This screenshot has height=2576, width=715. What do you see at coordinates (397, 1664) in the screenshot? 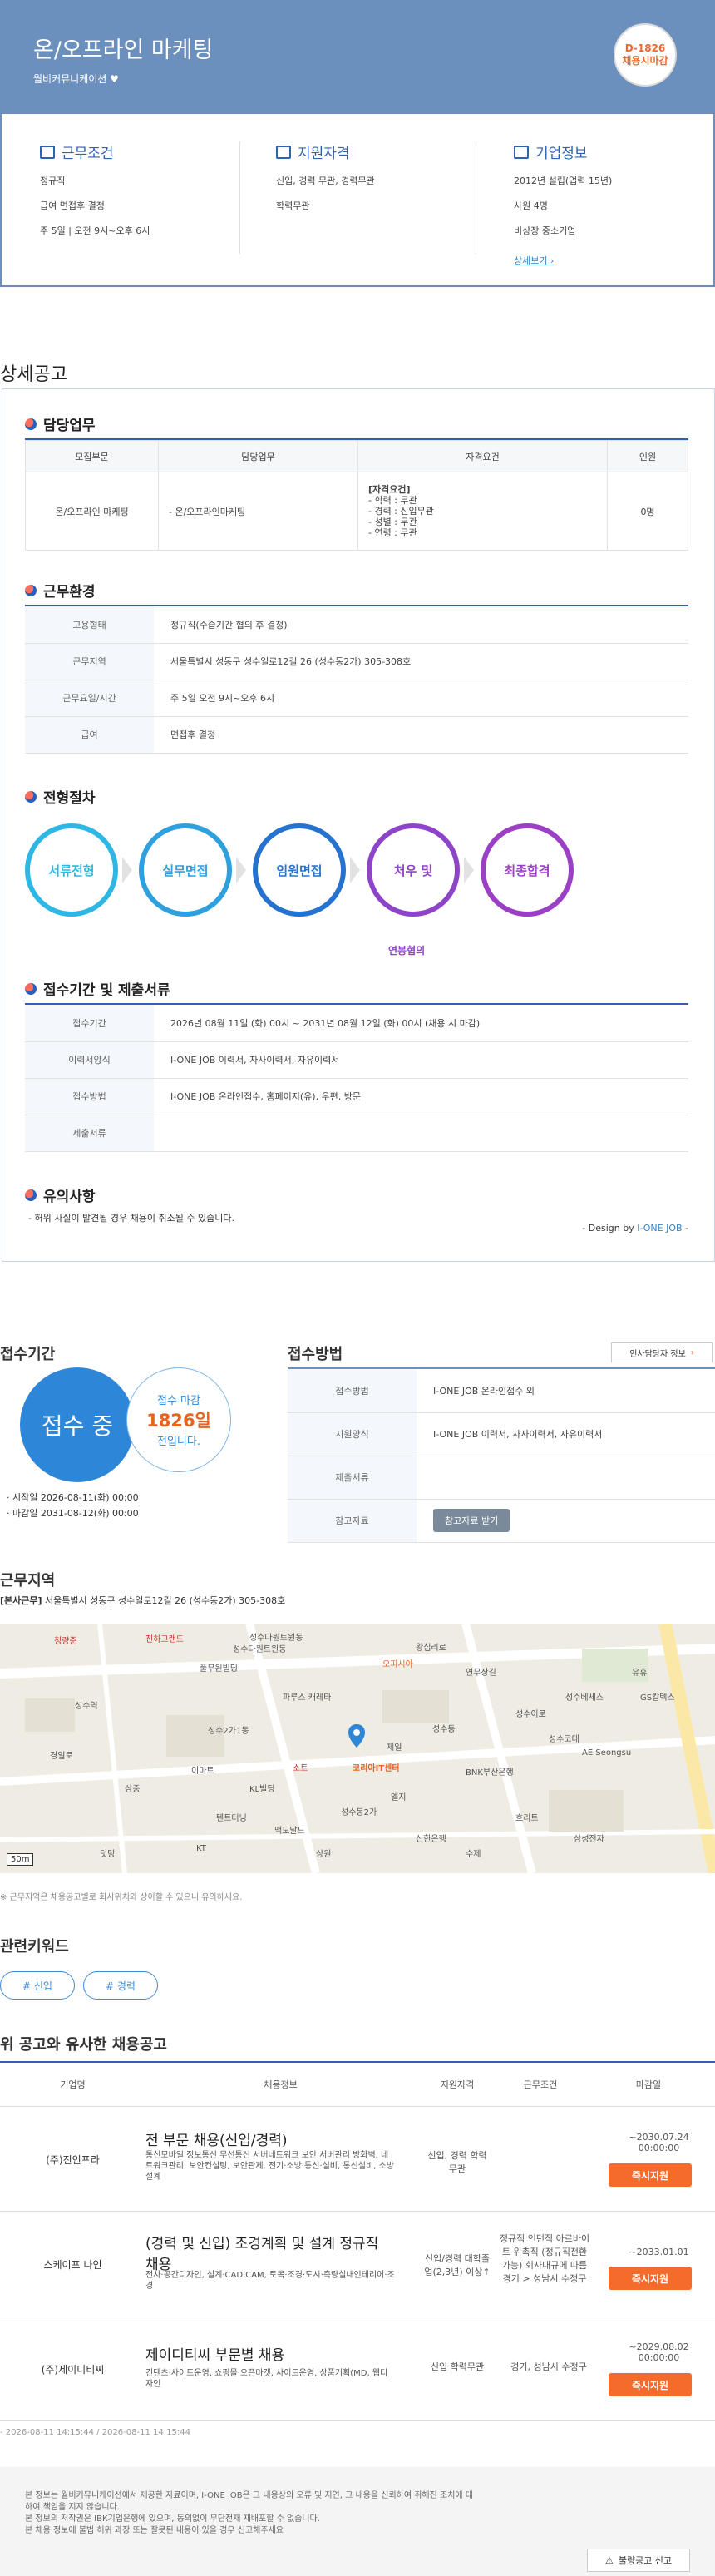
I see `map-label: 오피시아` at bounding box center [397, 1664].